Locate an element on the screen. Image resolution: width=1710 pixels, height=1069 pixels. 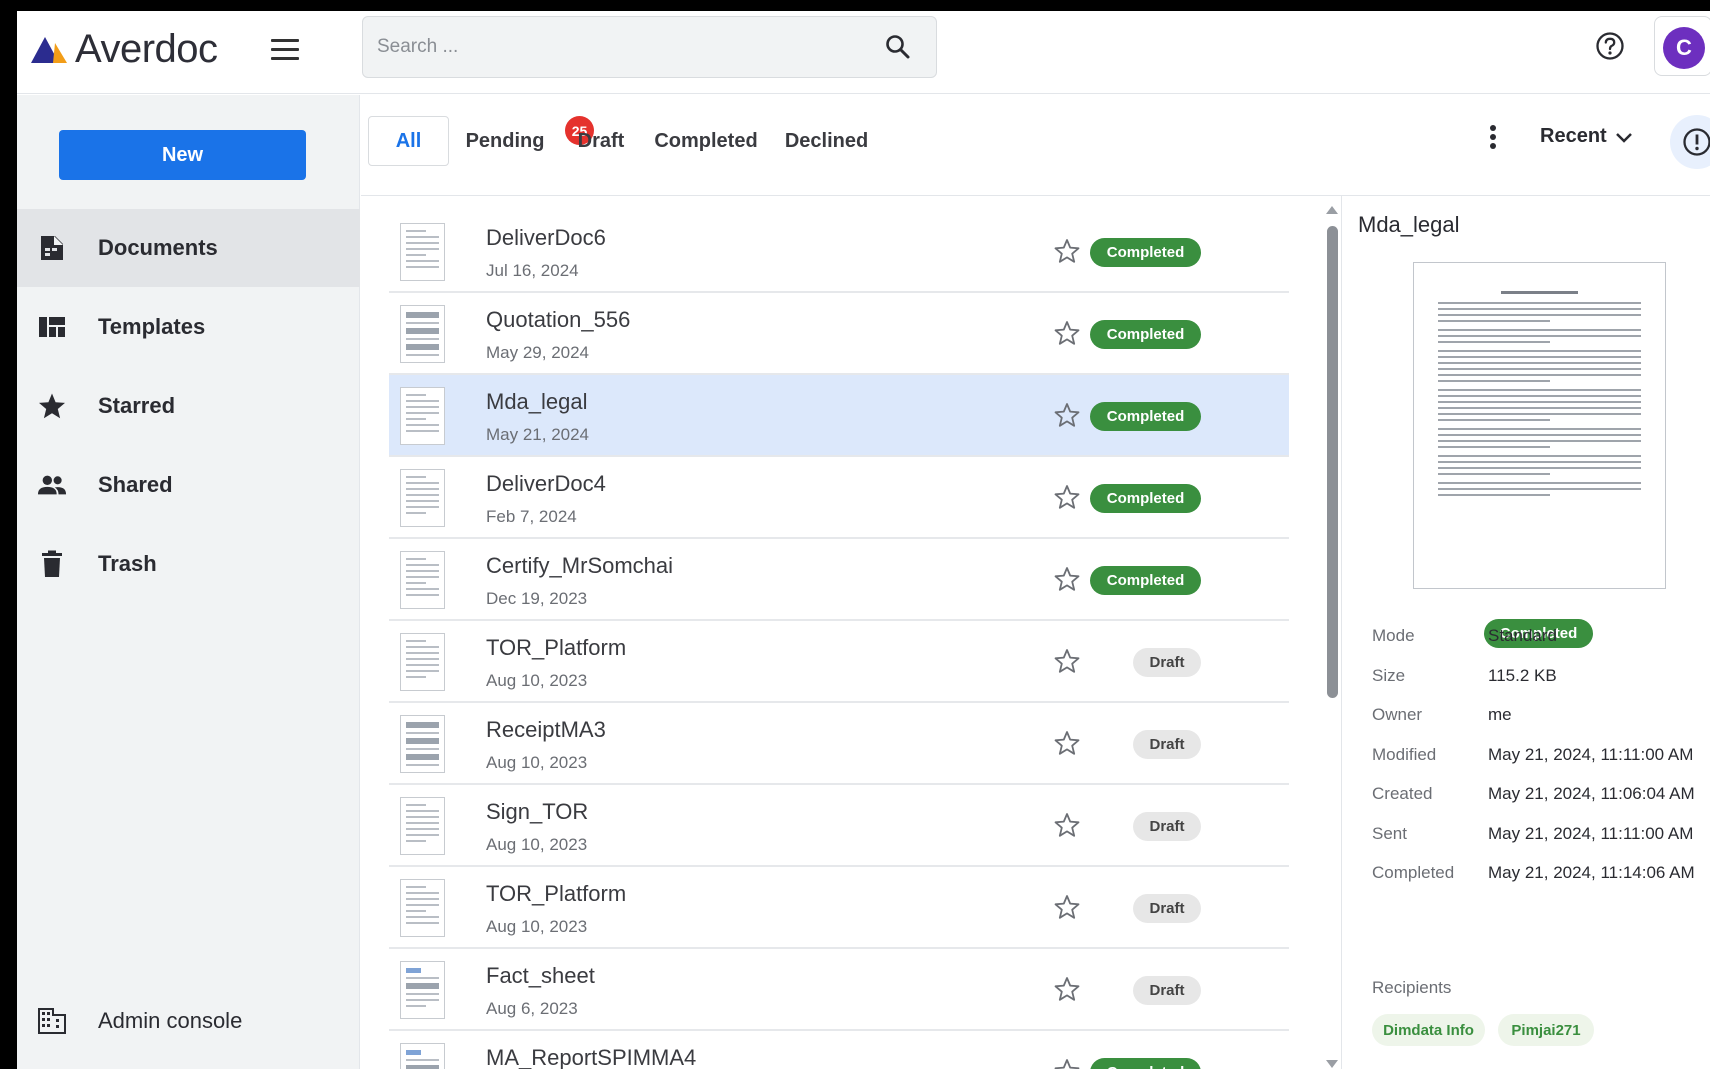
recipient-chip: Pimjai271 is located at coordinates (1546, 1030).